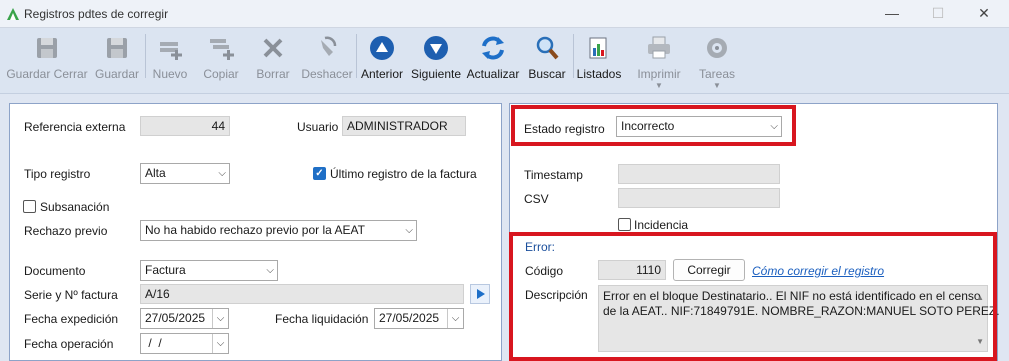  Describe the element at coordinates (329, 46) in the screenshot. I see `undo-icon` at that location.